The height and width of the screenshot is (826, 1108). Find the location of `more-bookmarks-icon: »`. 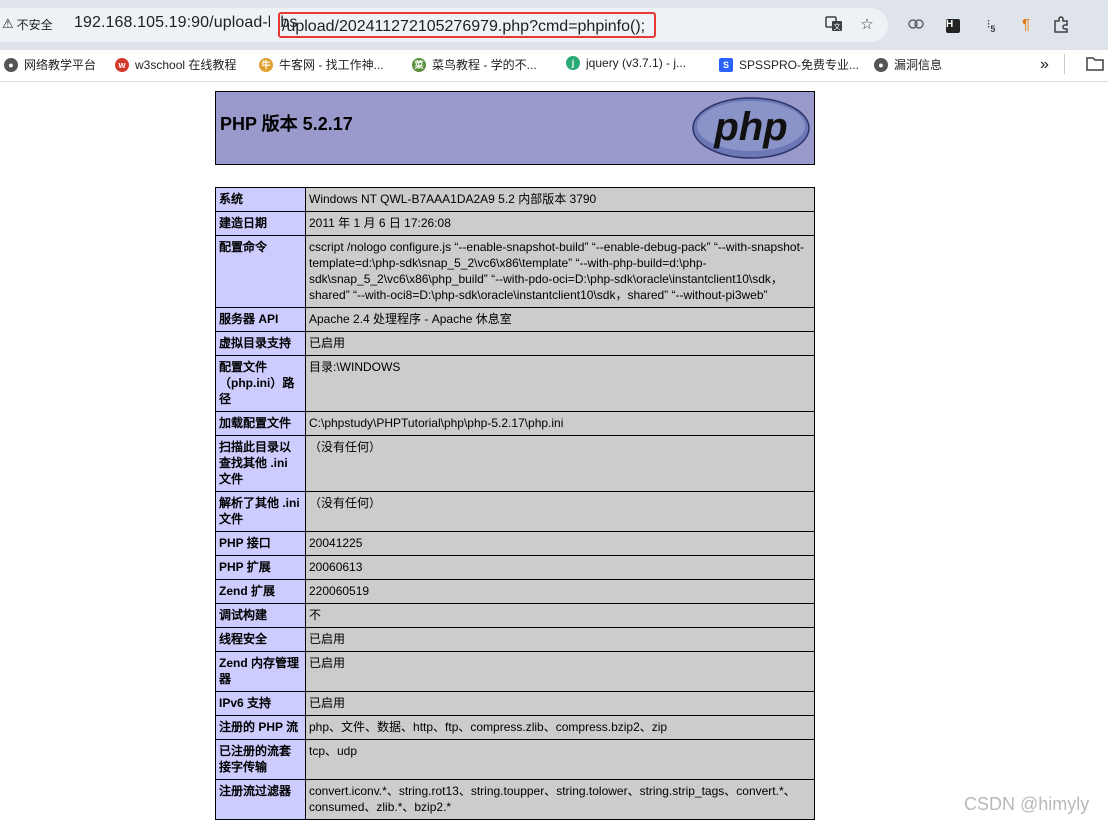

more-bookmarks-icon: » is located at coordinates (1044, 65).